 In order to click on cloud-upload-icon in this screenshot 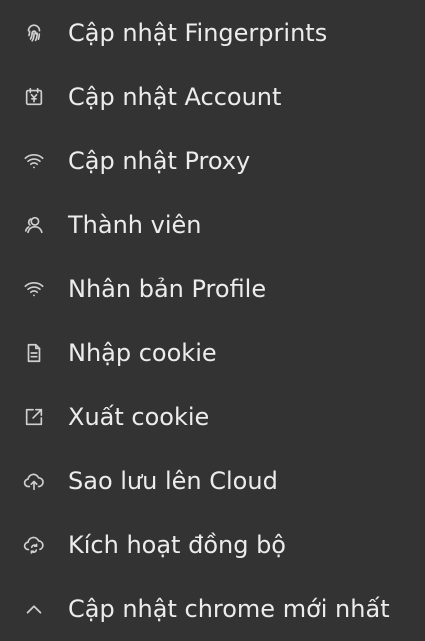, I will do `click(34, 481)`.